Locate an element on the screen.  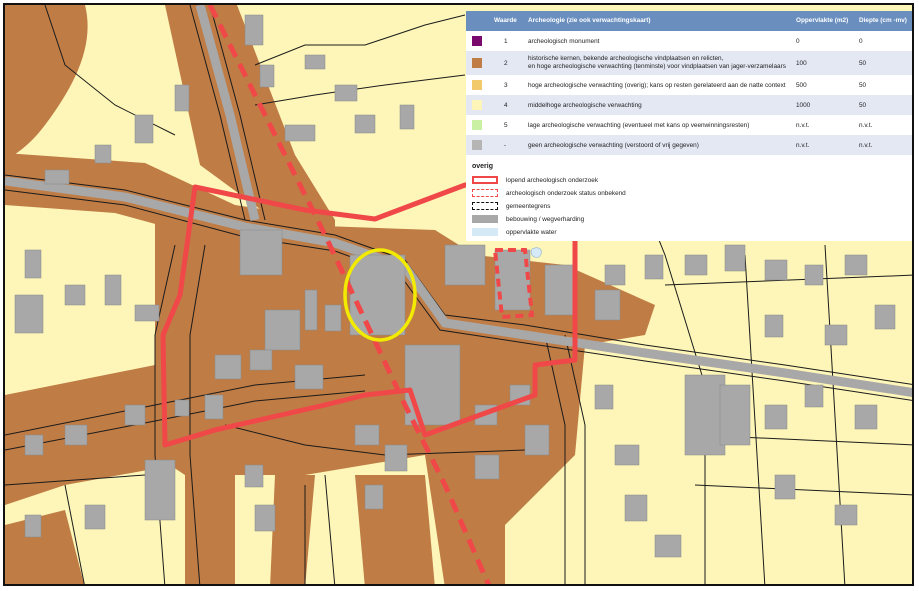
overig-label: lopend archeologisch onderzoek is located at coordinates (552, 180).